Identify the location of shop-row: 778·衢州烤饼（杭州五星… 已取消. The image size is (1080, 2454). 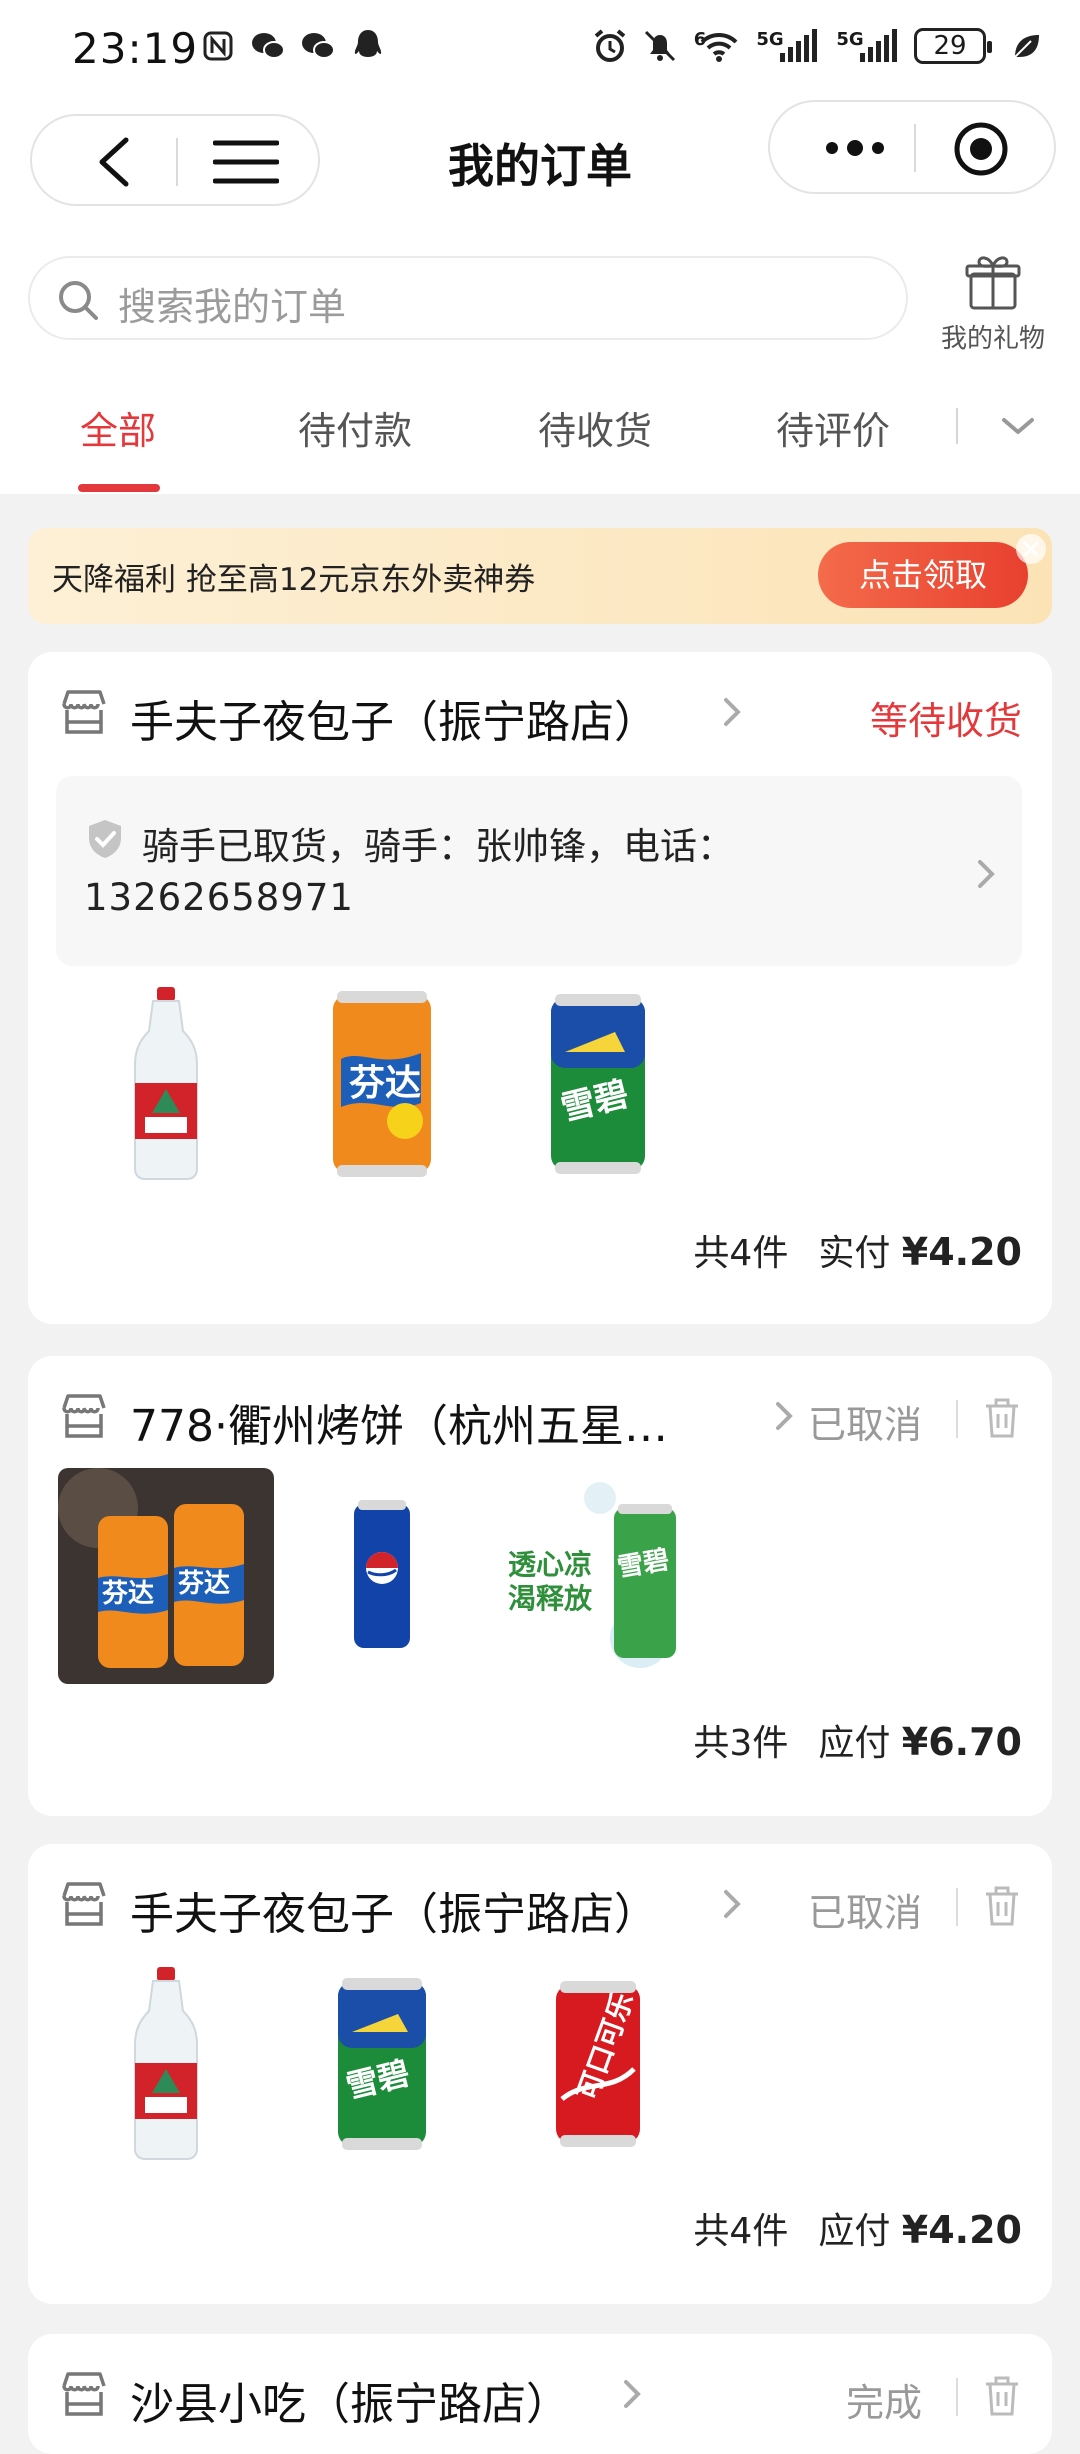
(540, 1419).